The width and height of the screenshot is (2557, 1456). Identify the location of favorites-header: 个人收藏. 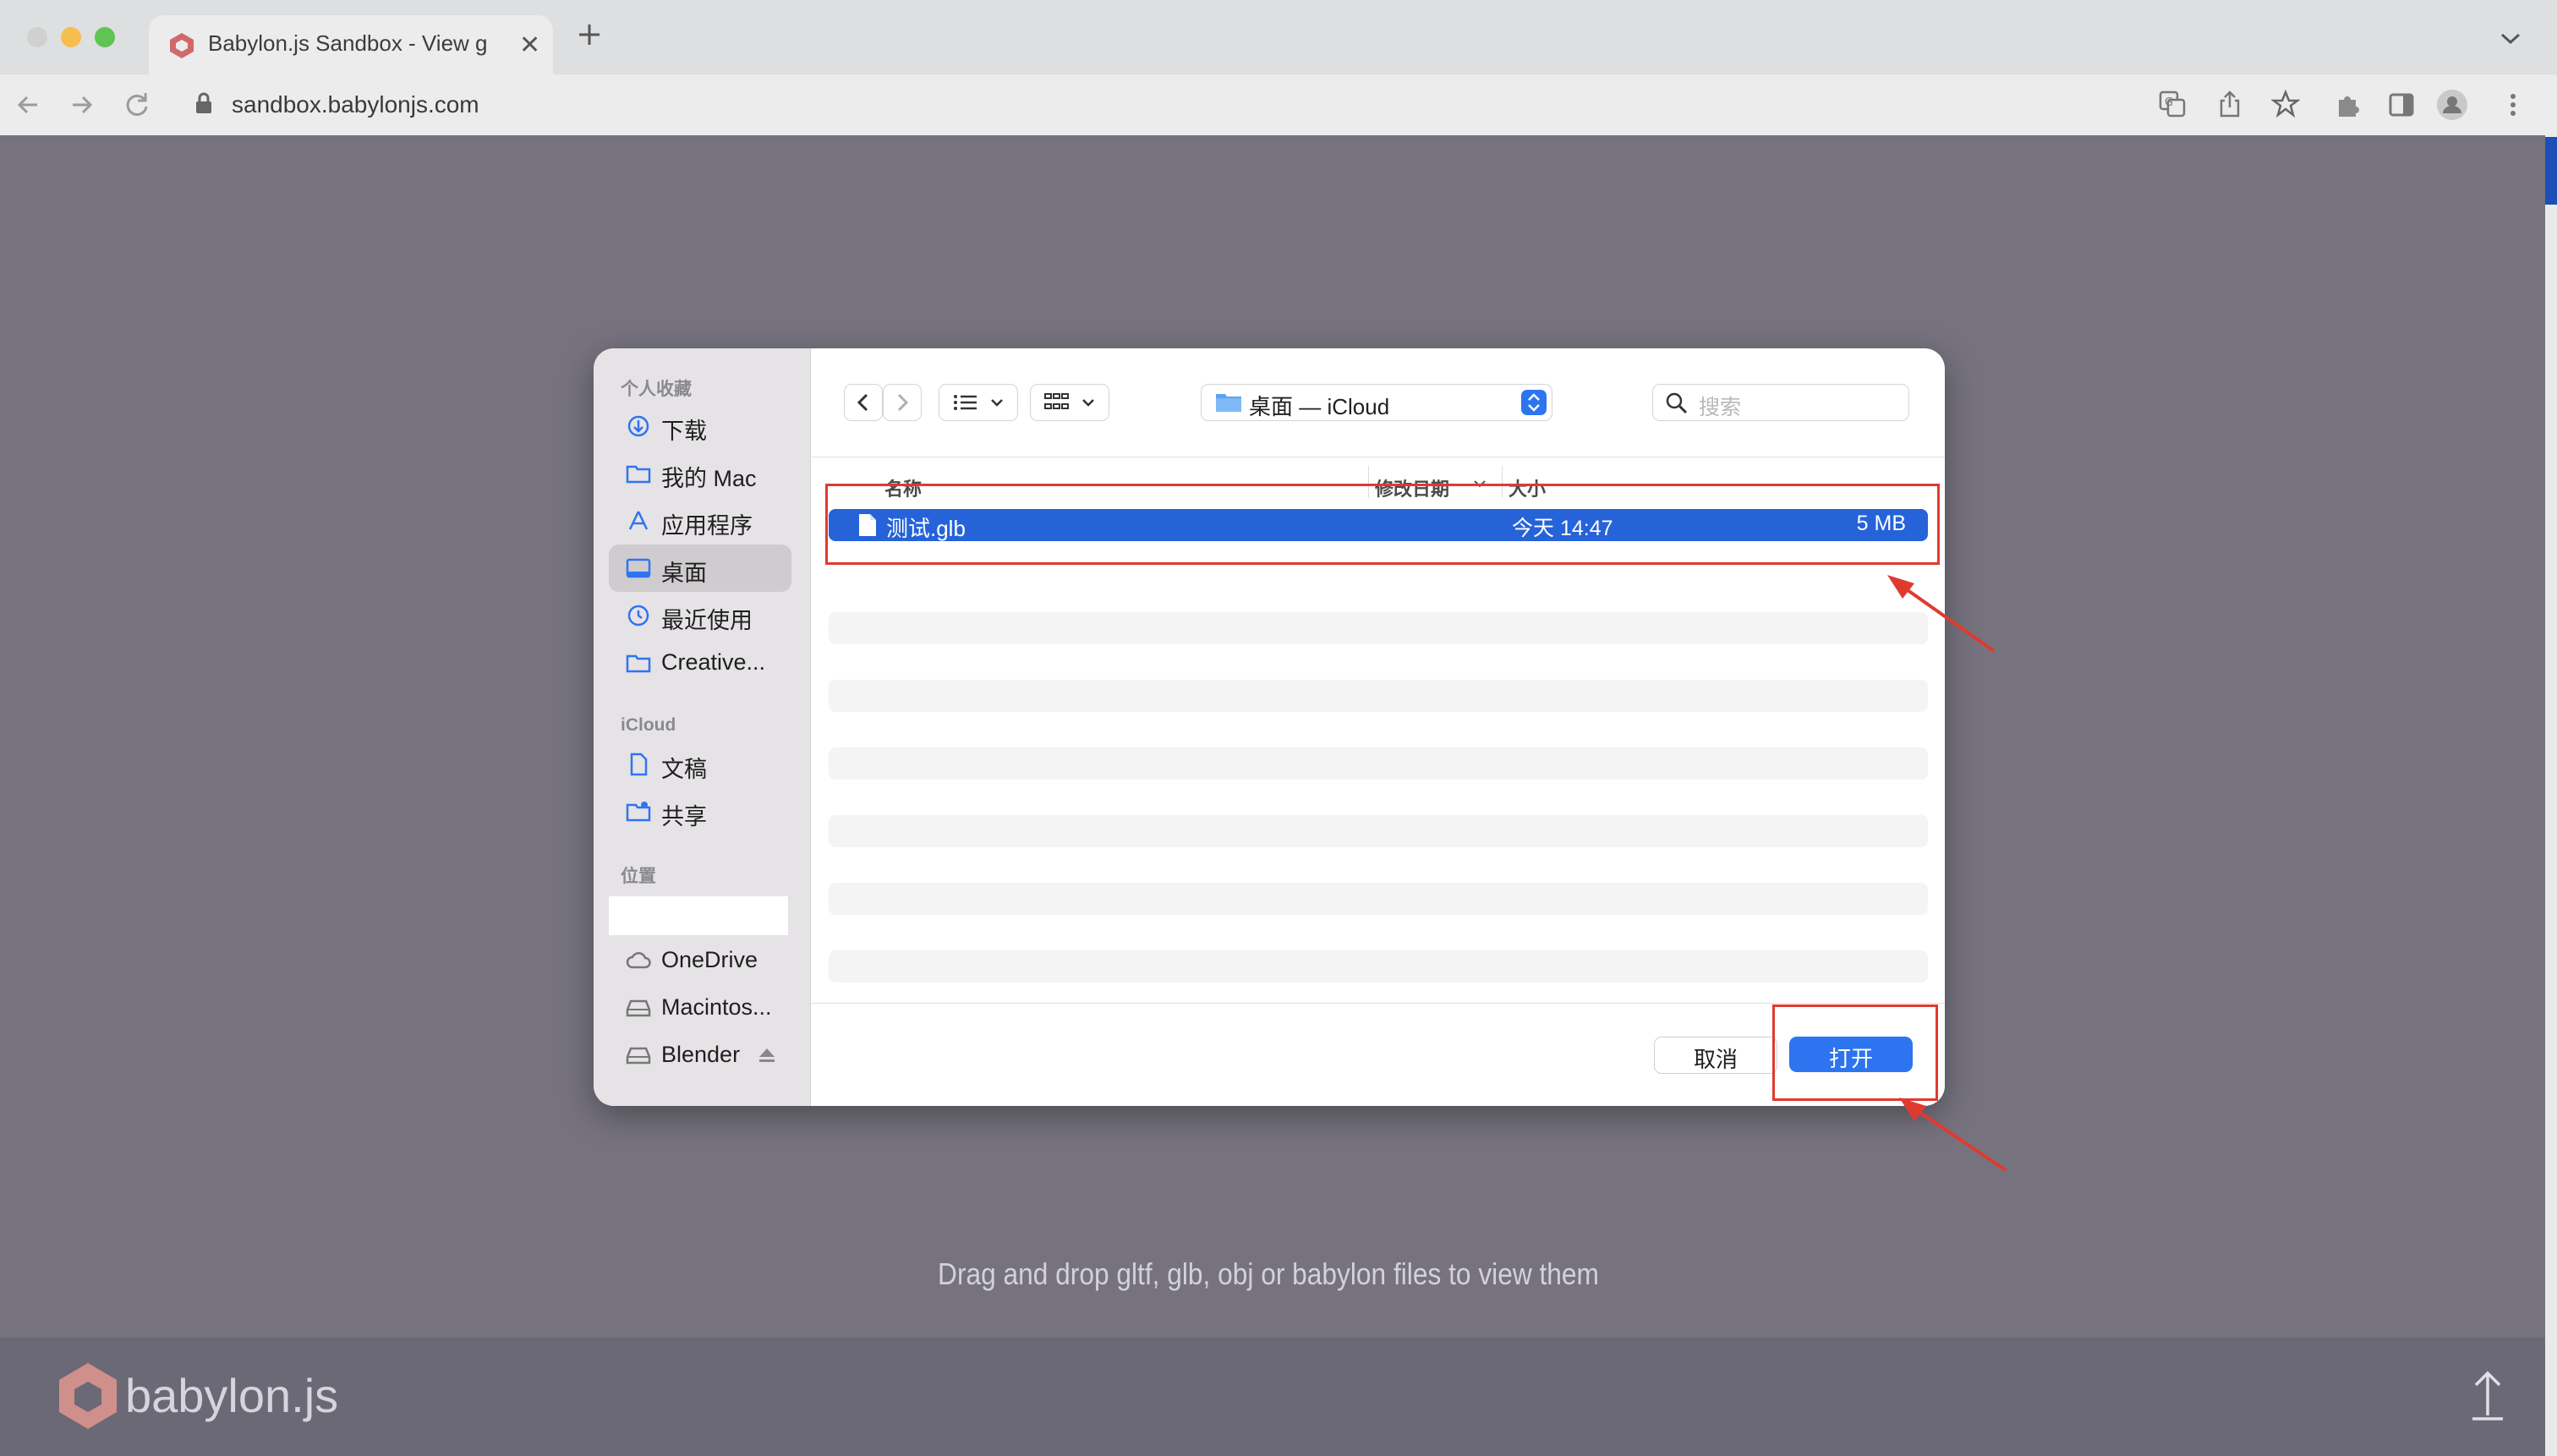
(656, 390).